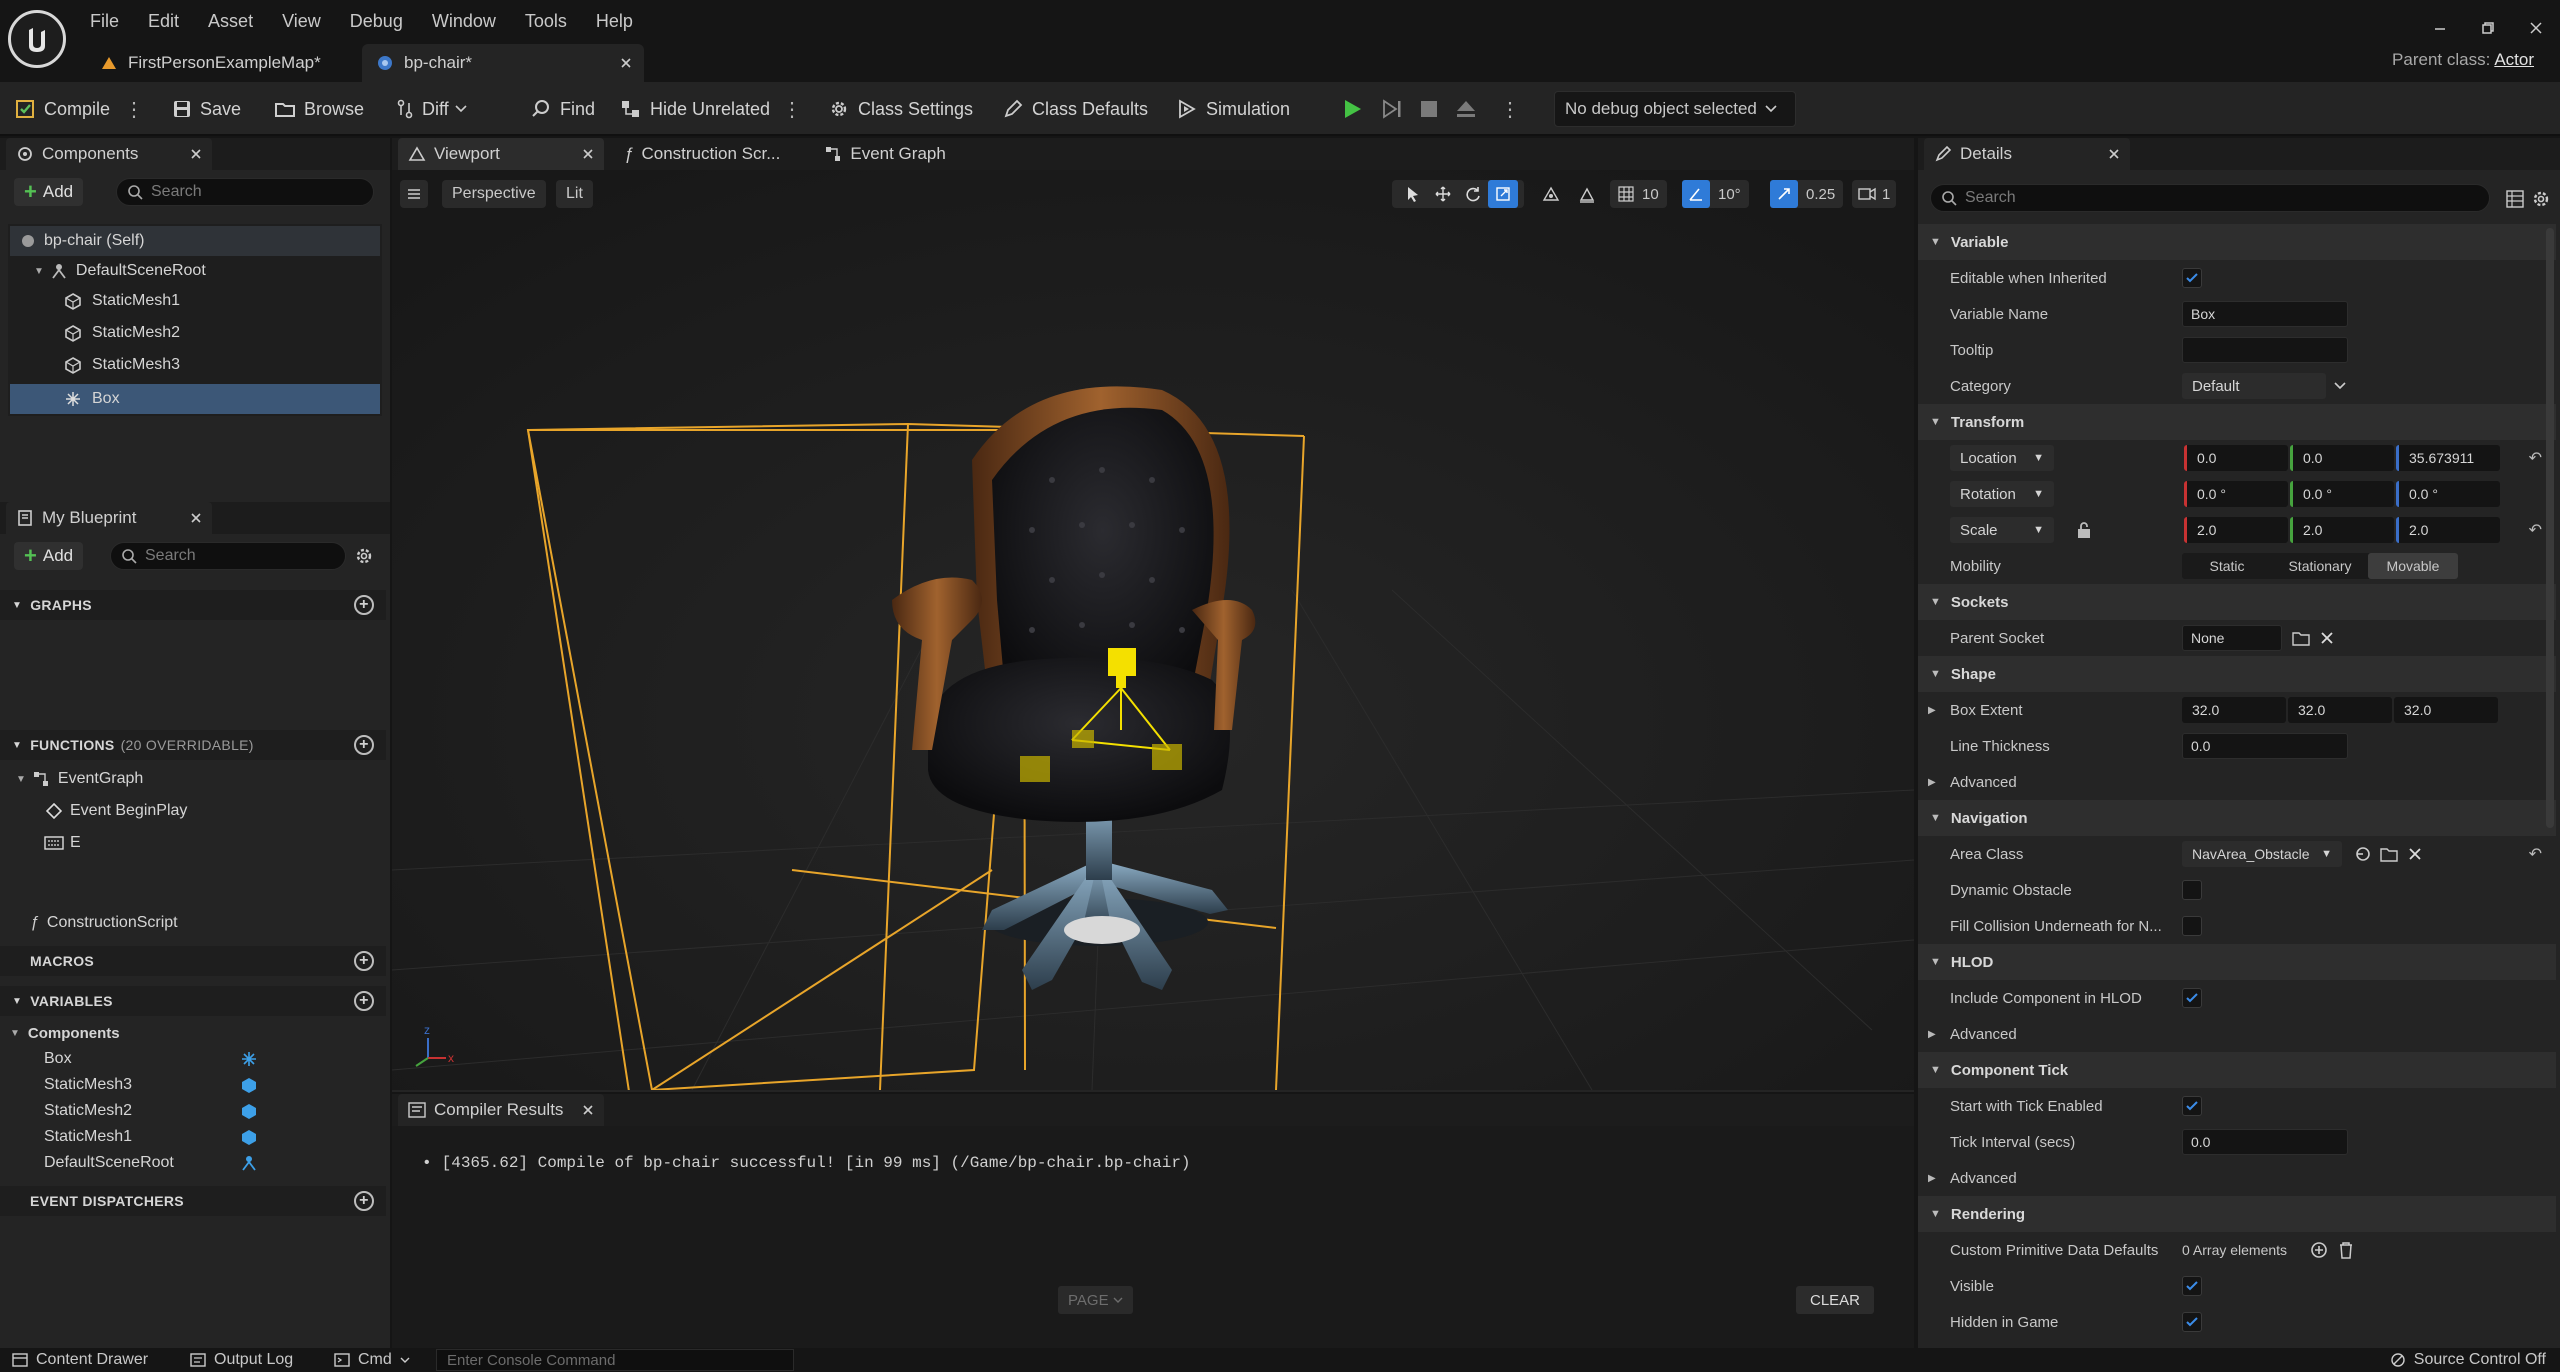 The image size is (2560, 1372). What do you see at coordinates (1443, 194) in the screenshot?
I see `translate-tool-icon` at bounding box center [1443, 194].